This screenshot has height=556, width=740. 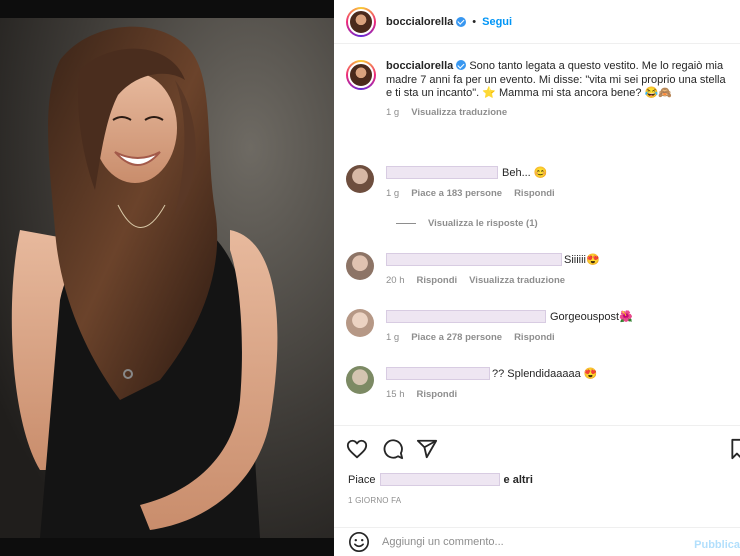 What do you see at coordinates (395, 394) in the screenshot?
I see `comment-time: 15 h` at bounding box center [395, 394].